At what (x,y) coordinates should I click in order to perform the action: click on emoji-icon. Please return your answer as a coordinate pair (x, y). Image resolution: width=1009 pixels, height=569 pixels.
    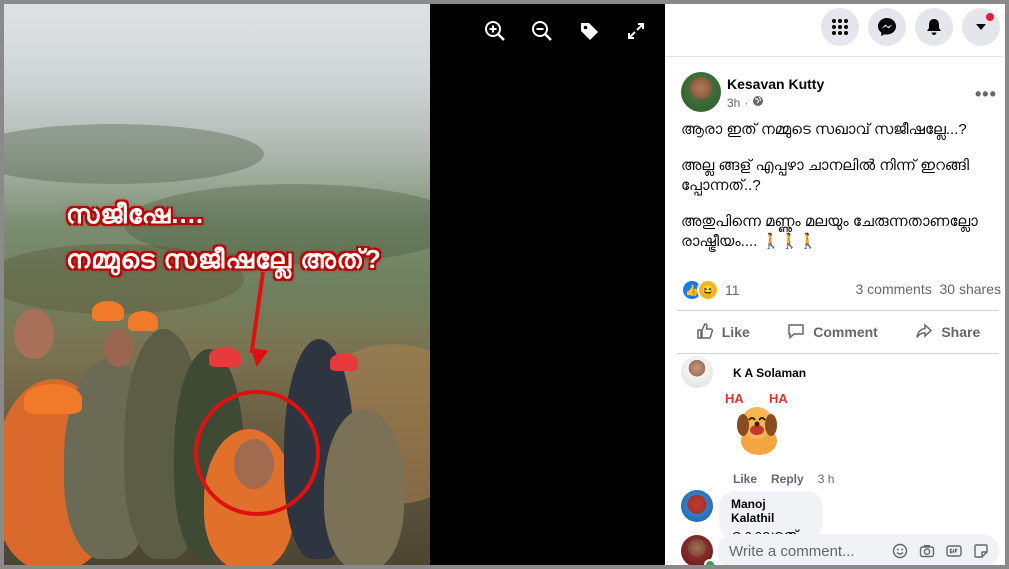
    Looking at the image, I should click on (900, 551).